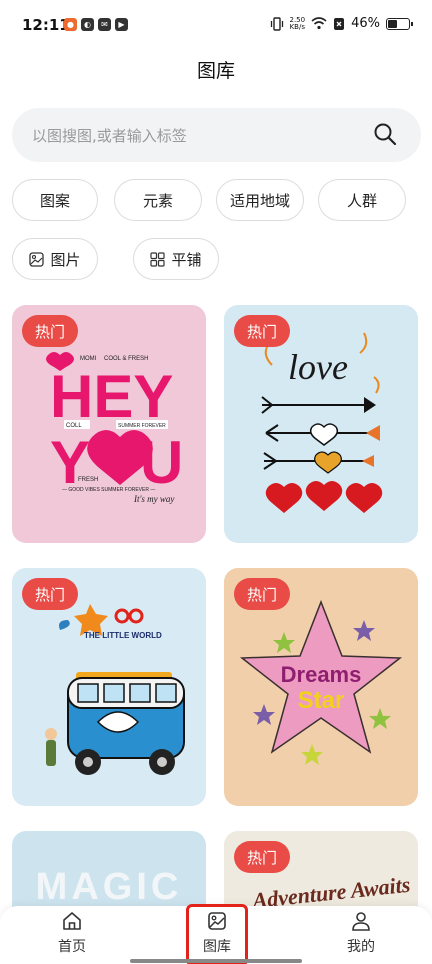 This screenshot has height=964, width=432. What do you see at coordinates (319, 23) in the screenshot?
I see `wifi-icon` at bounding box center [319, 23].